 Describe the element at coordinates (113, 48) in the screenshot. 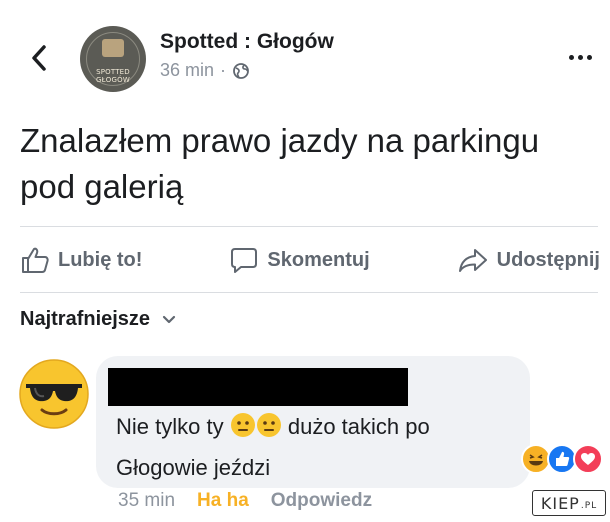

I see `avatar-photo` at that location.